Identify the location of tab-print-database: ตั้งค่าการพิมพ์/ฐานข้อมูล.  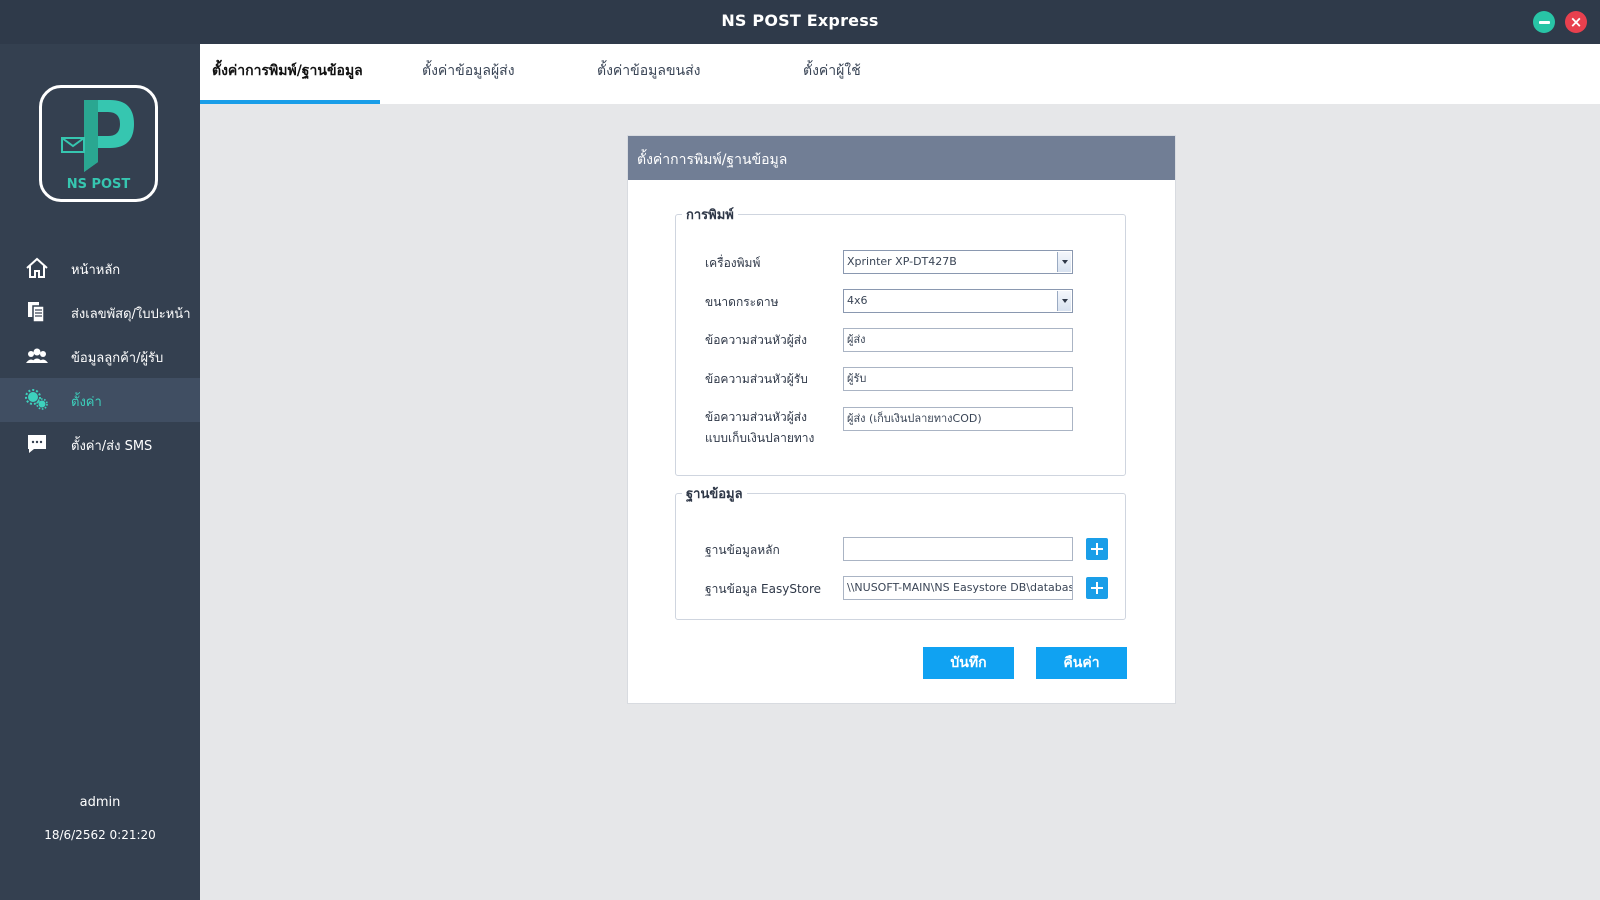
(287, 71).